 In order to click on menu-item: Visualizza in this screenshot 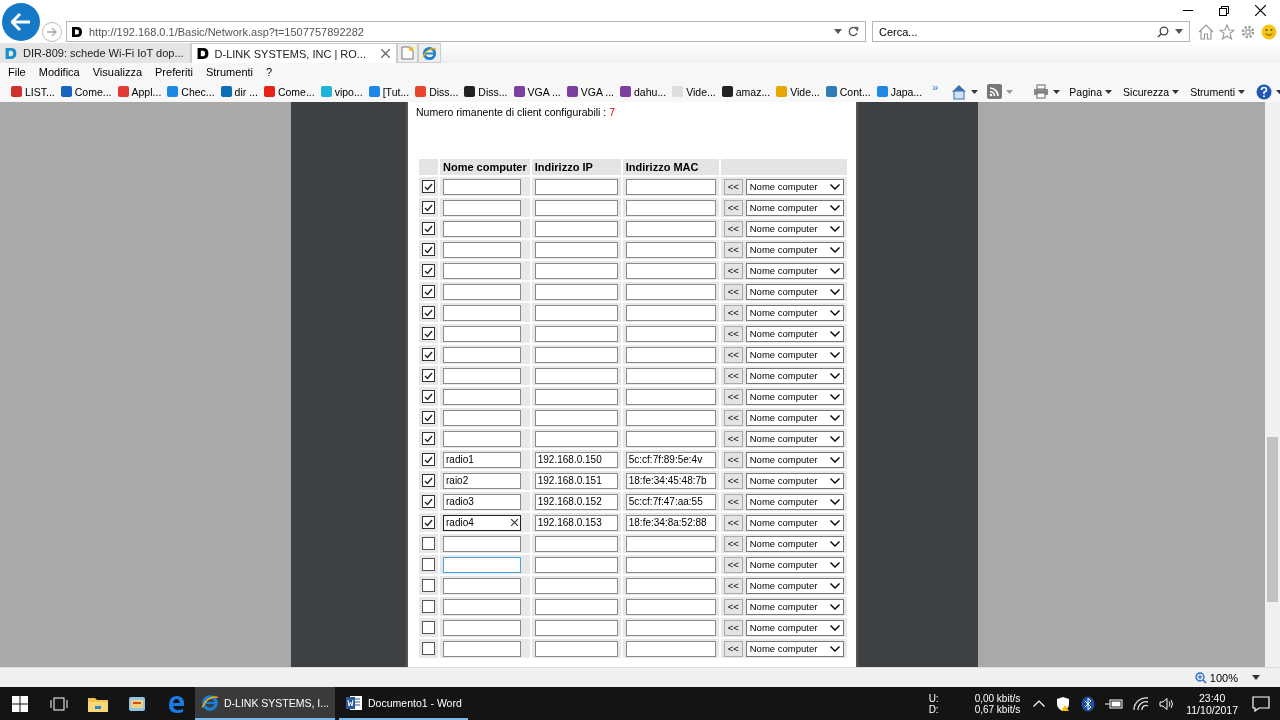, I will do `click(117, 72)`.